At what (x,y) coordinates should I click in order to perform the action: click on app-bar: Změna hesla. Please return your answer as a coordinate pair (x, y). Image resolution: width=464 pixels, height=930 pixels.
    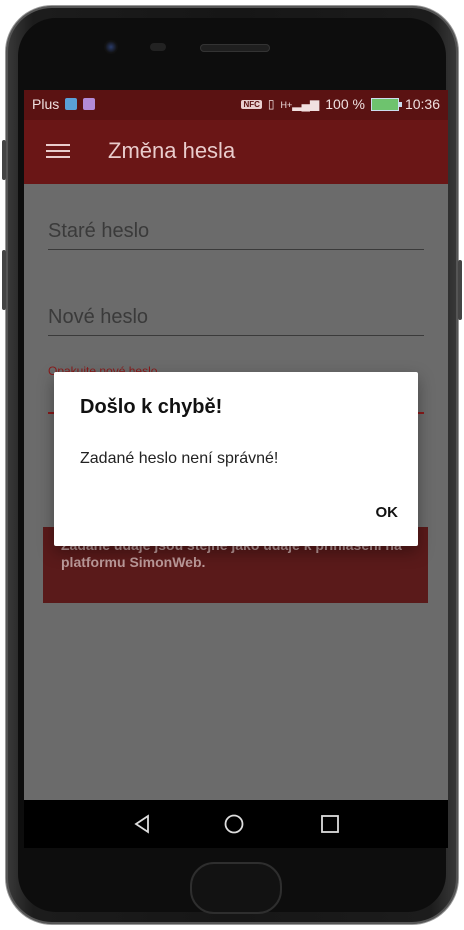
    Looking at the image, I should click on (236, 152).